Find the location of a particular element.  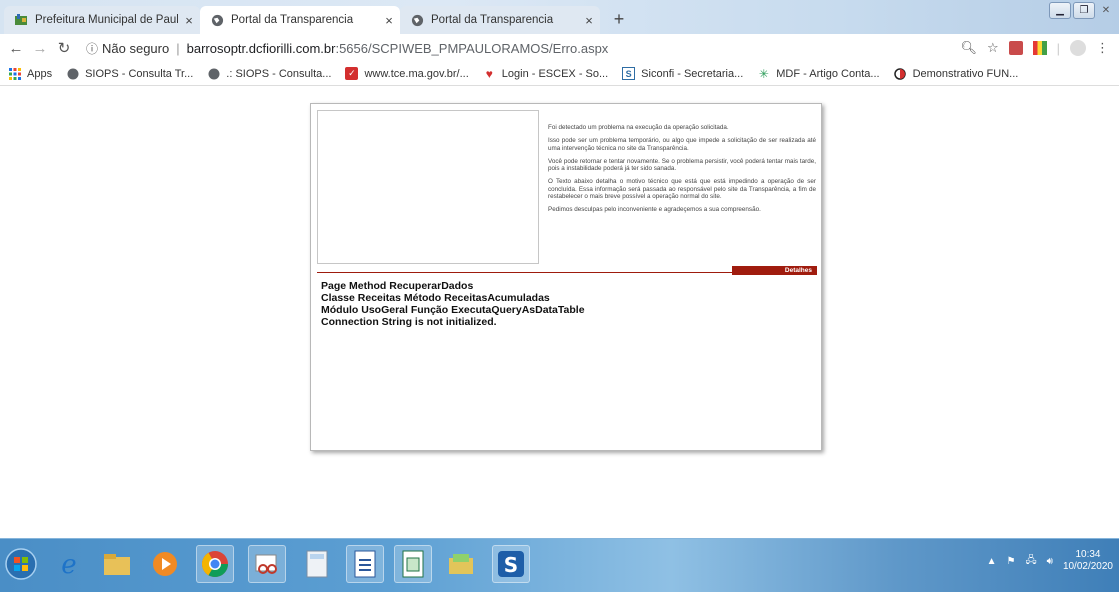

toolbar-right-icons: 🔍︎ ☆ | ⋮ is located at coordinates (1034, 48).